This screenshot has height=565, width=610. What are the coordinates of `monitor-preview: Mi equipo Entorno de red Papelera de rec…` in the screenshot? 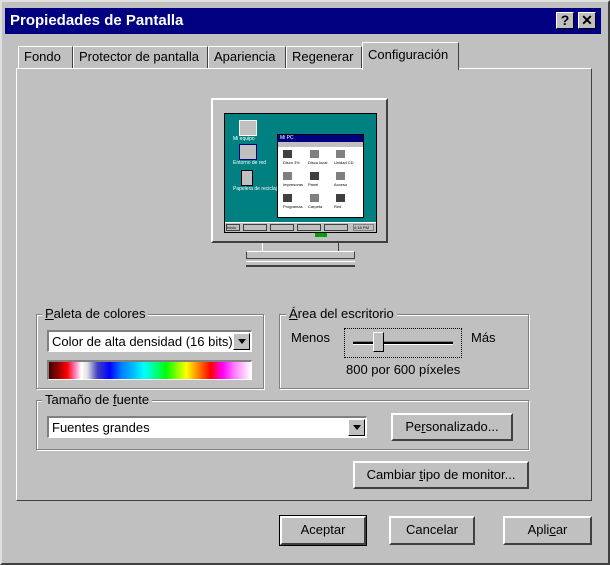 It's located at (299, 170).